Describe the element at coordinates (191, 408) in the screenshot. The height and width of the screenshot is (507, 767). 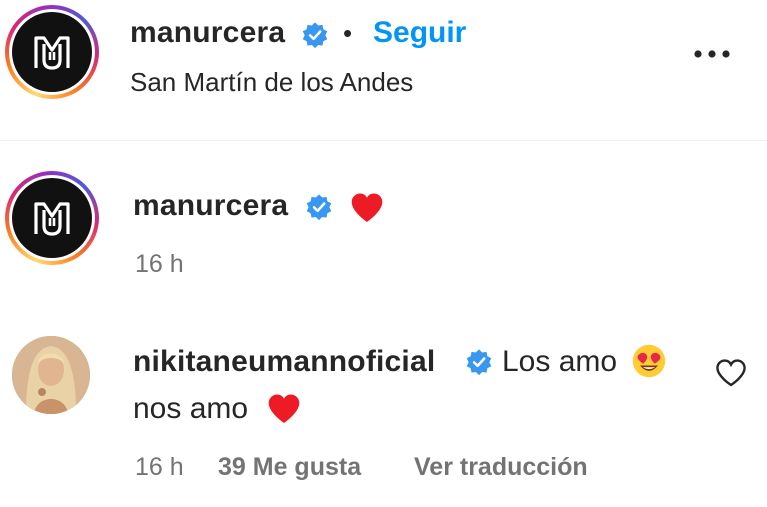
I see `comment-text-line2: nos amo` at that location.